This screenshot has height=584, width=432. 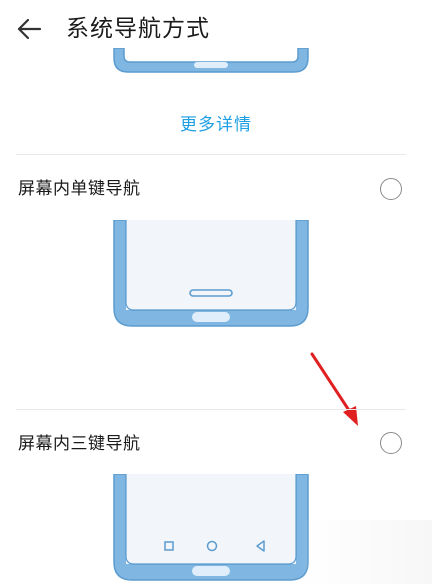 What do you see at coordinates (79, 444) in the screenshot?
I see `option-label-three-key: 屏幕内三键导航` at bounding box center [79, 444].